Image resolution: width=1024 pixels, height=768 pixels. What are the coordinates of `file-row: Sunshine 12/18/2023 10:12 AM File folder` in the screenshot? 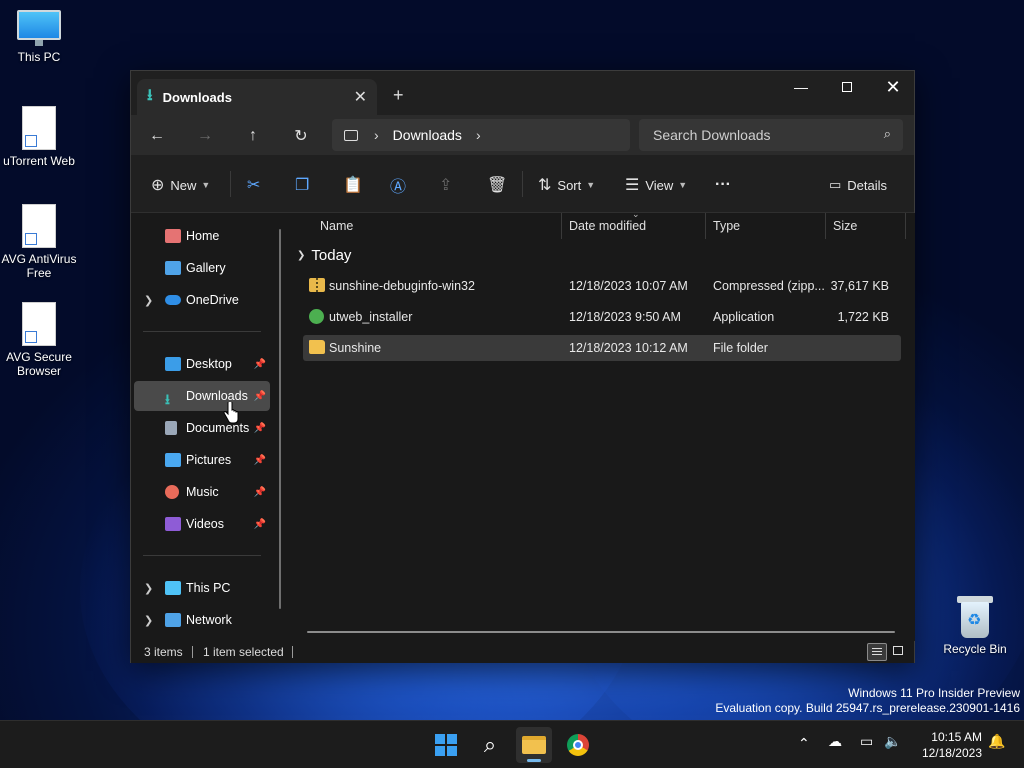 It's located at (602, 348).